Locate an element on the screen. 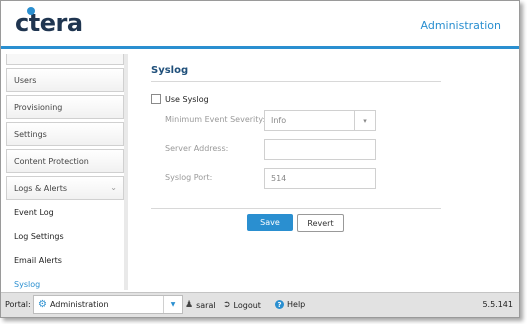 The height and width of the screenshot is (324, 527). user-indicator: ♟ saral is located at coordinates (200, 305).